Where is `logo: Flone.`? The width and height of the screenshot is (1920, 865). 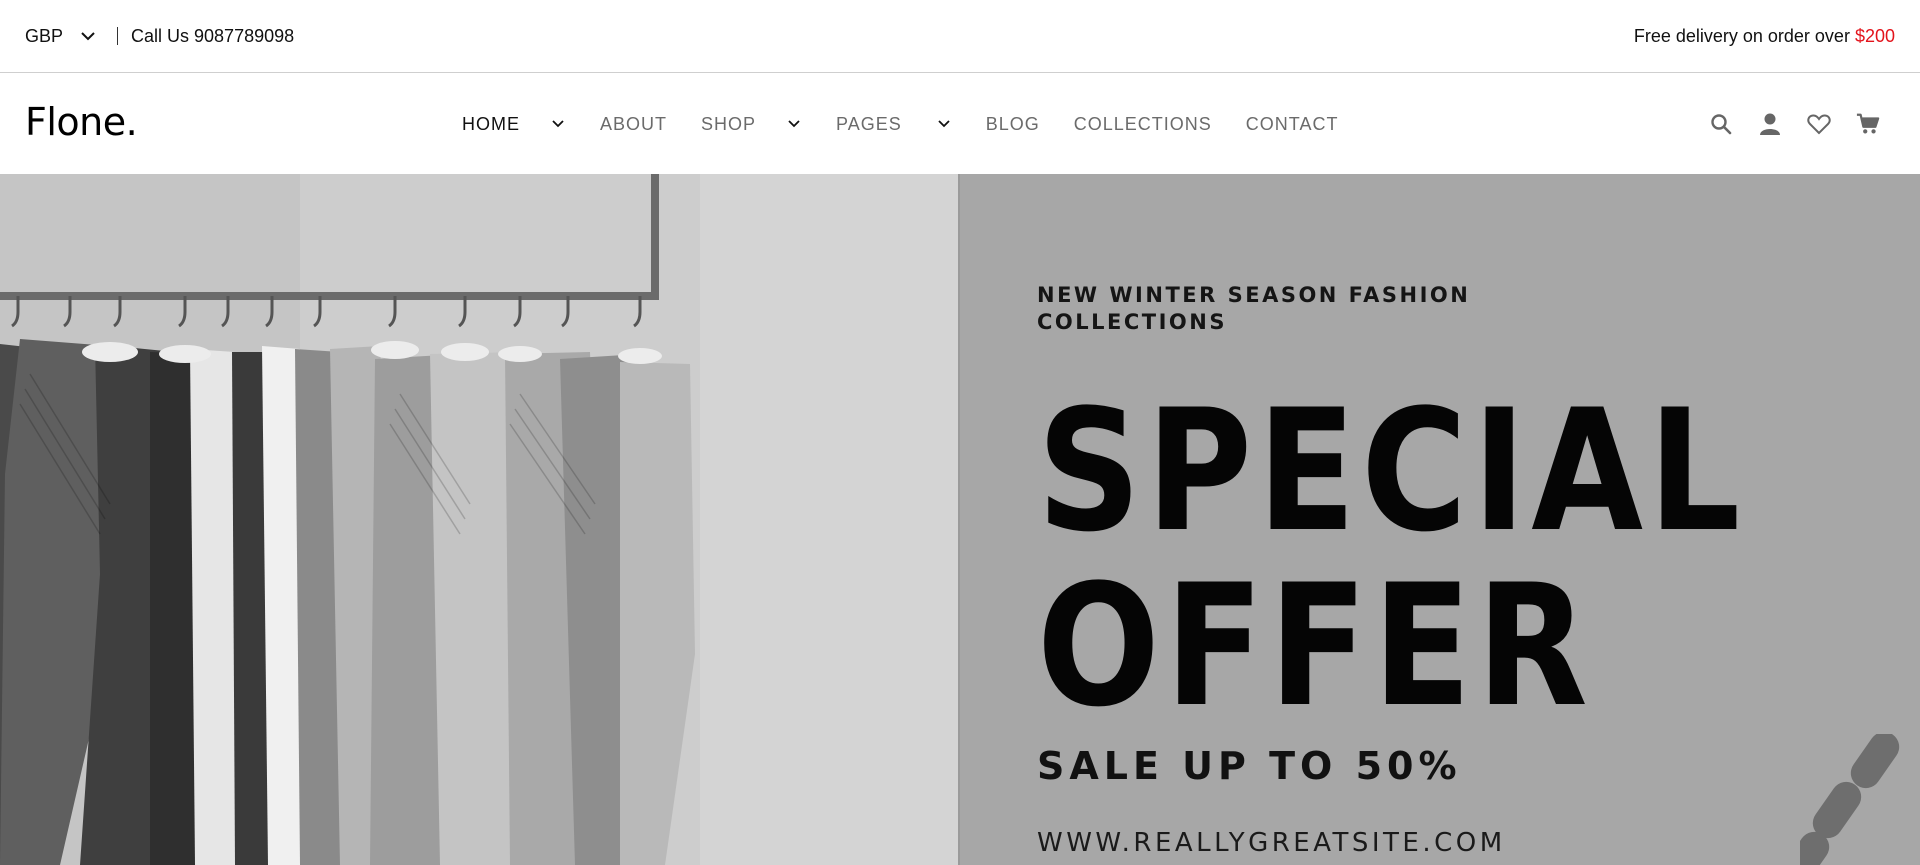
logo: Flone. is located at coordinates (81, 122).